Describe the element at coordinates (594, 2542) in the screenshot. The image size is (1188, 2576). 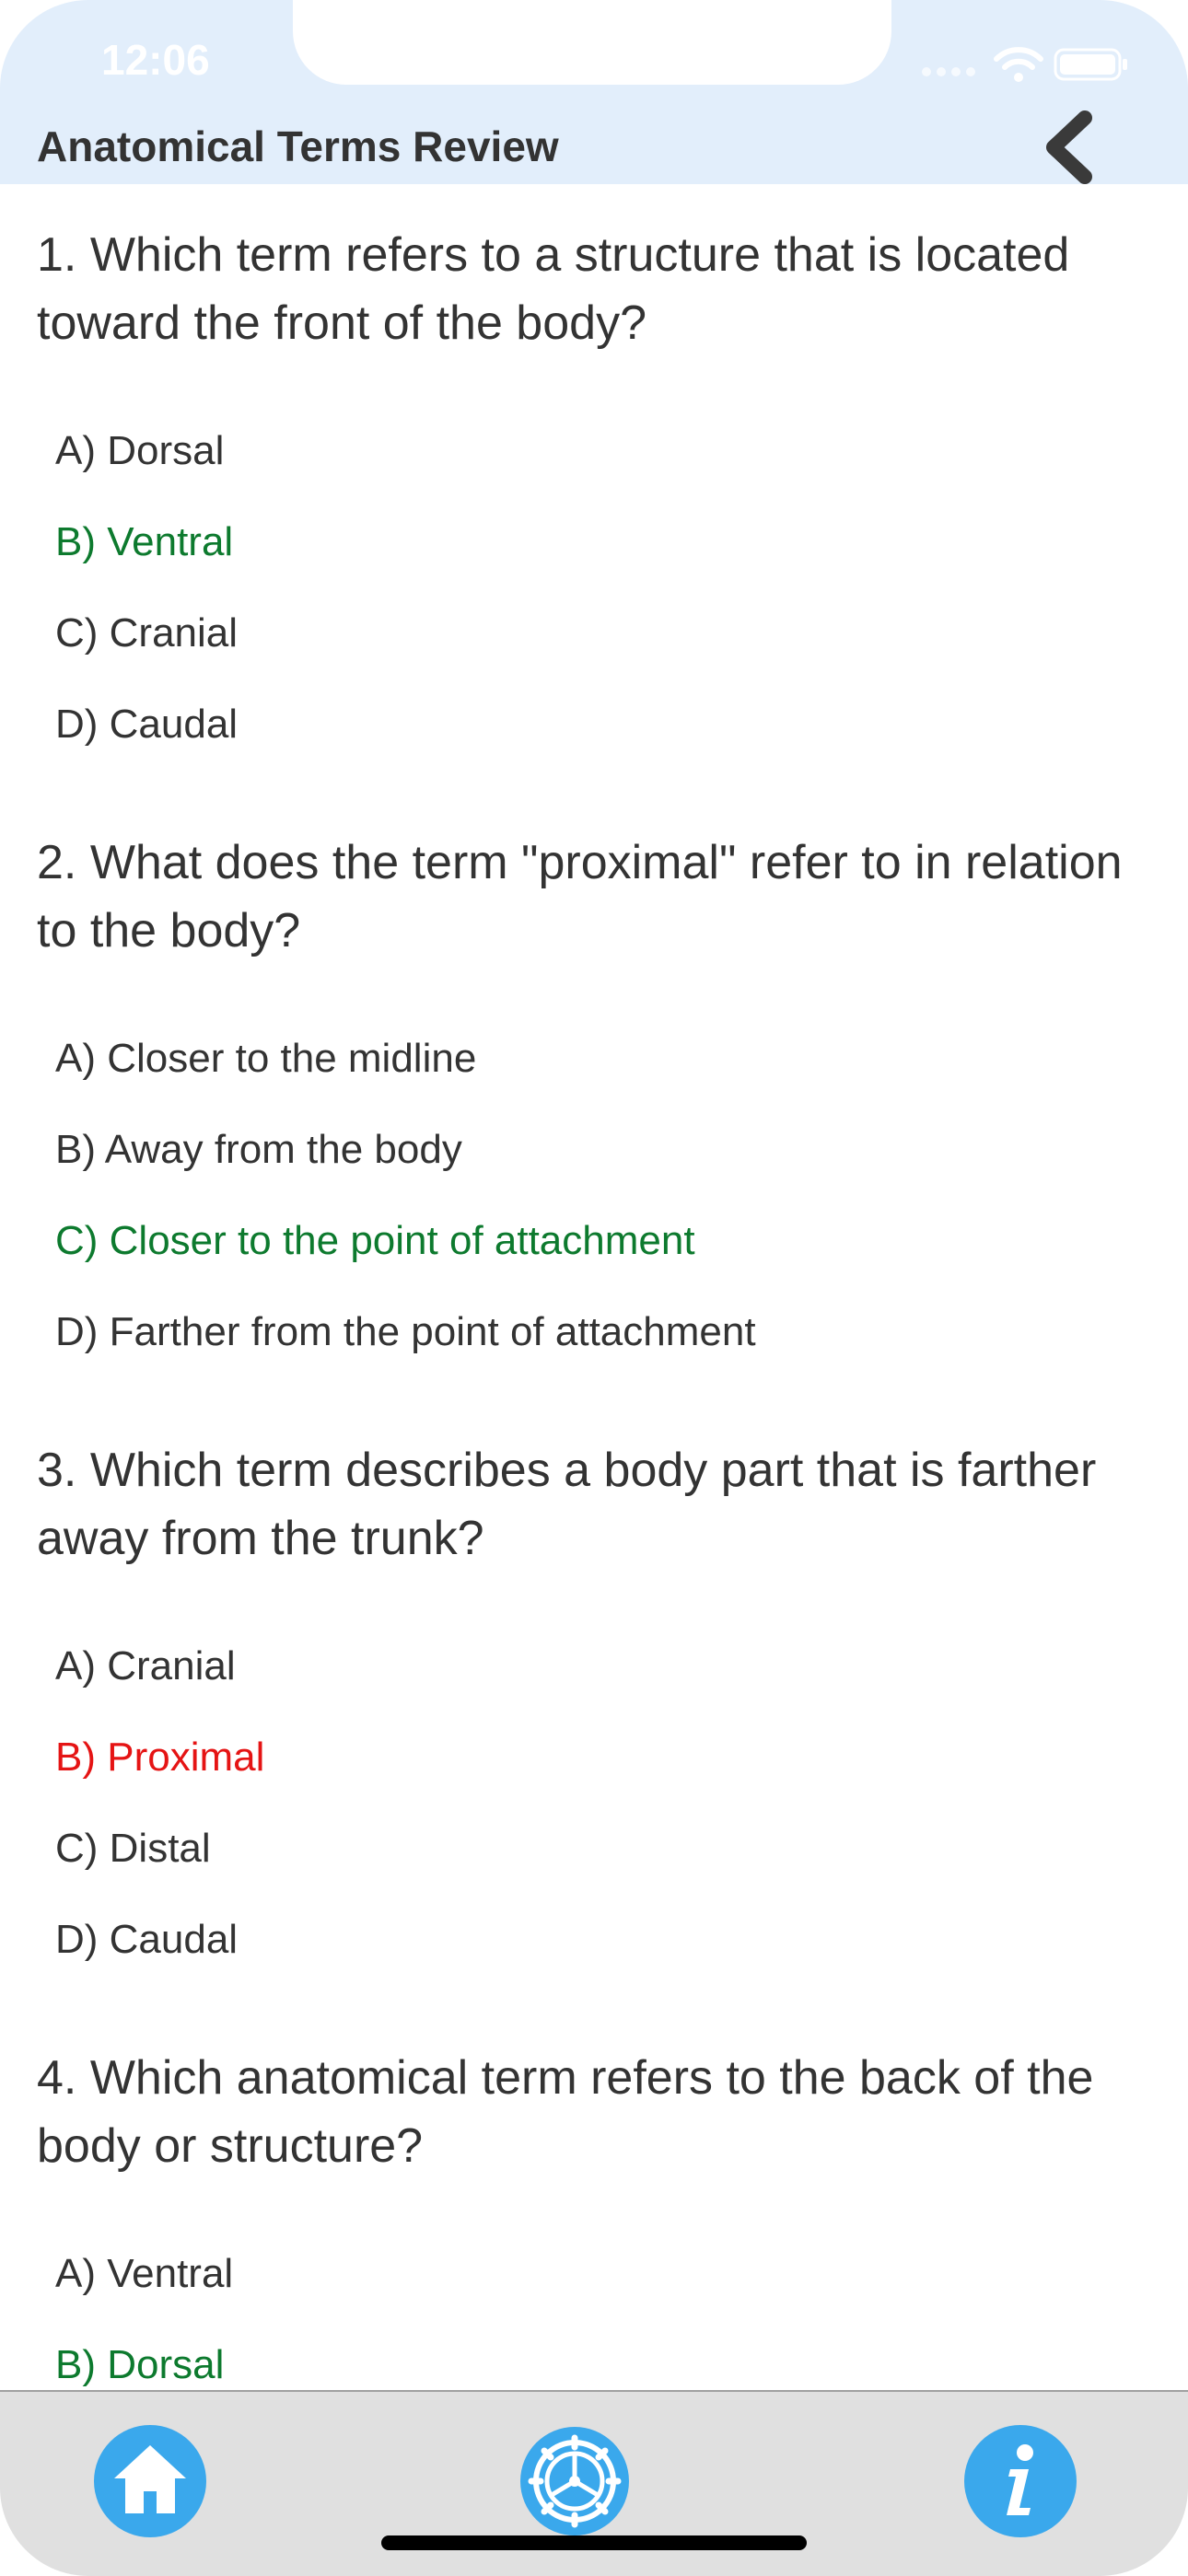
I see `home-indicator` at that location.